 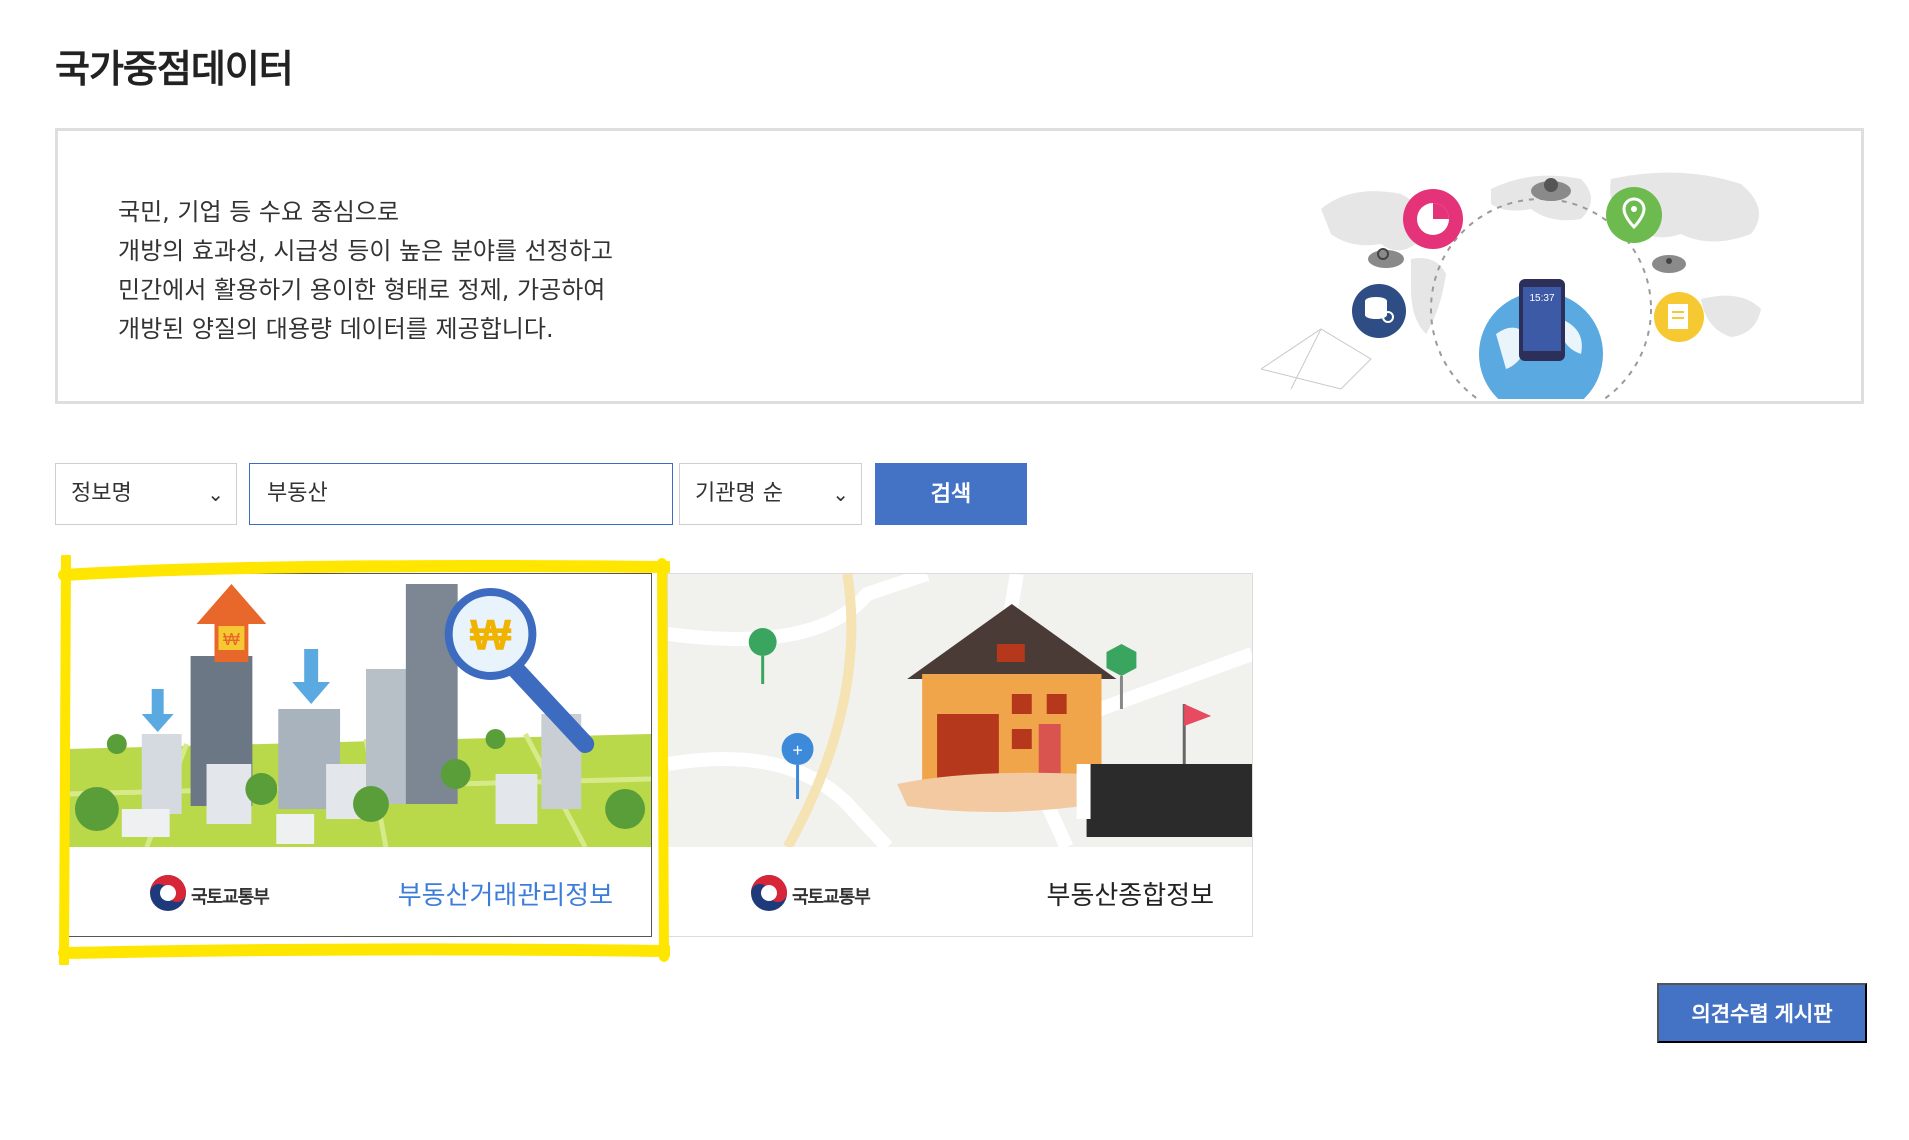 I want to click on data-network-illustration: 15:37, so click(x=1511, y=285).